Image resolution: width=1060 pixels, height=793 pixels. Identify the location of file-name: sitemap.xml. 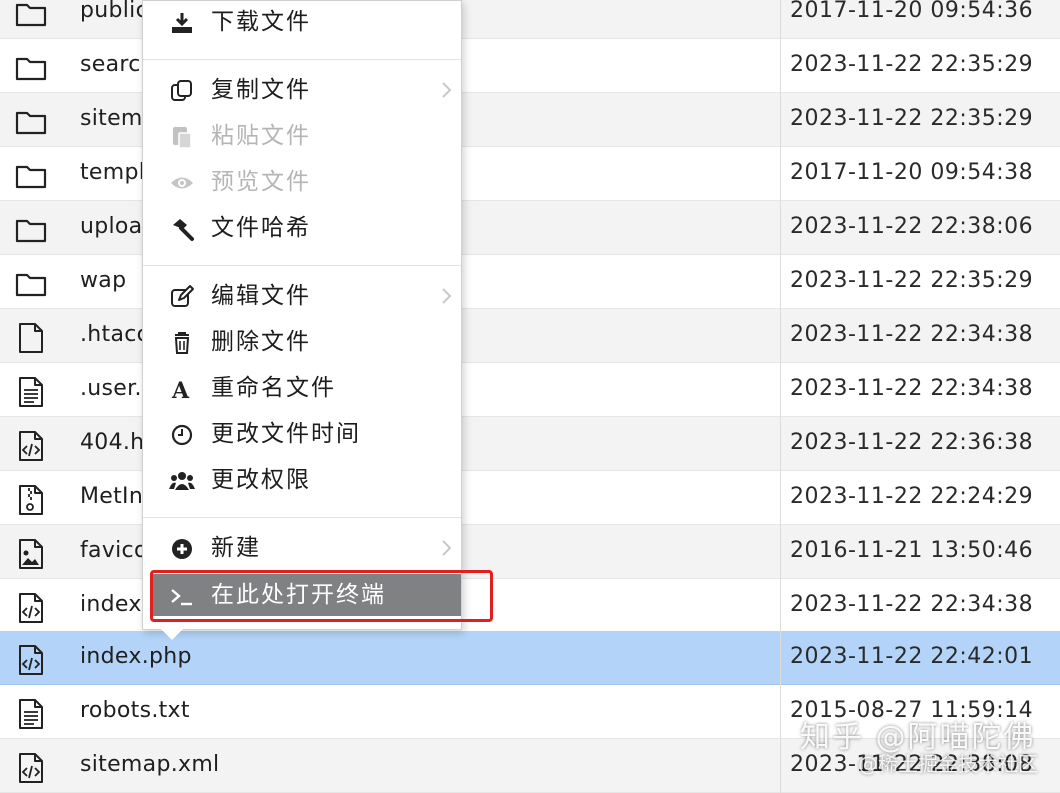
(150, 764).